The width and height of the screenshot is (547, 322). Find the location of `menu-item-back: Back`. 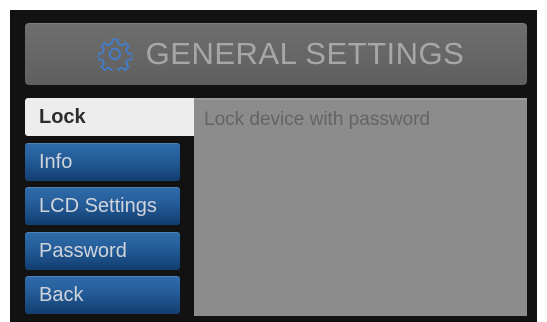

menu-item-back: Back is located at coordinates (102, 295).